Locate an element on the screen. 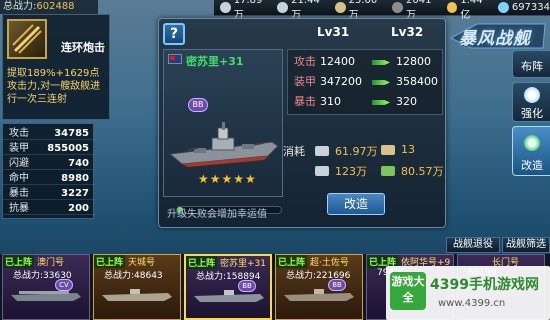 The width and height of the screenshot is (550, 320). level-header: Lv31 Lv32 is located at coordinates (365, 34).